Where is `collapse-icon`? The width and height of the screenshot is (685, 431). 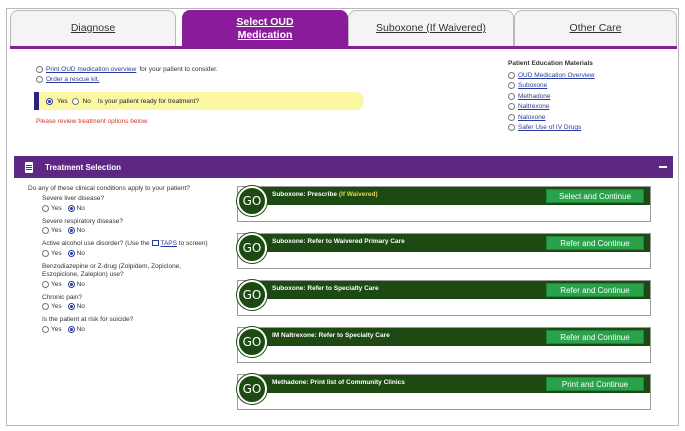 collapse-icon is located at coordinates (663, 167).